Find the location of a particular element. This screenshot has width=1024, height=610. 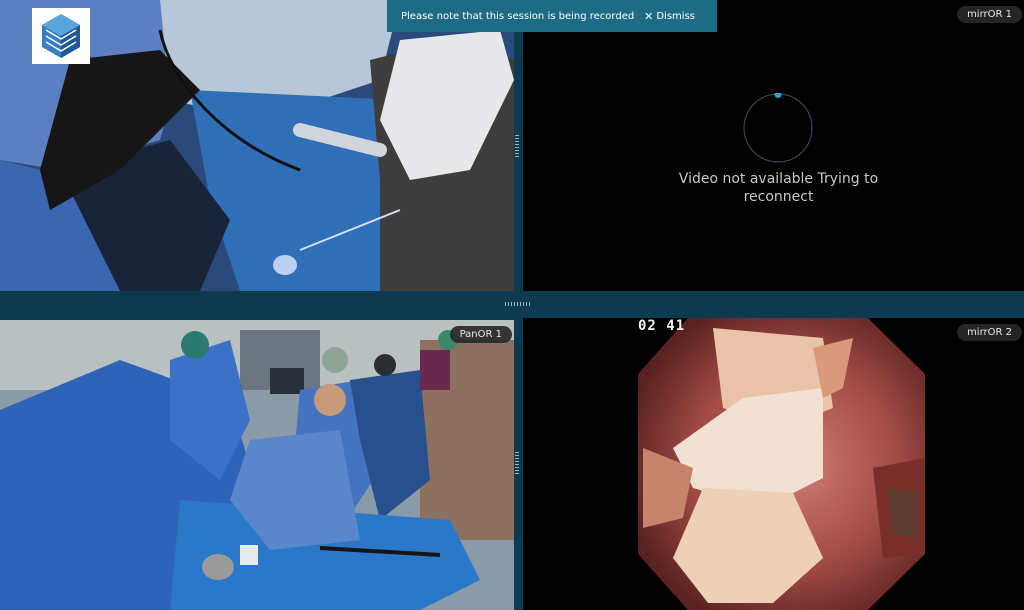

dismiss-button: ✕ Dismiss is located at coordinates (669, 16).